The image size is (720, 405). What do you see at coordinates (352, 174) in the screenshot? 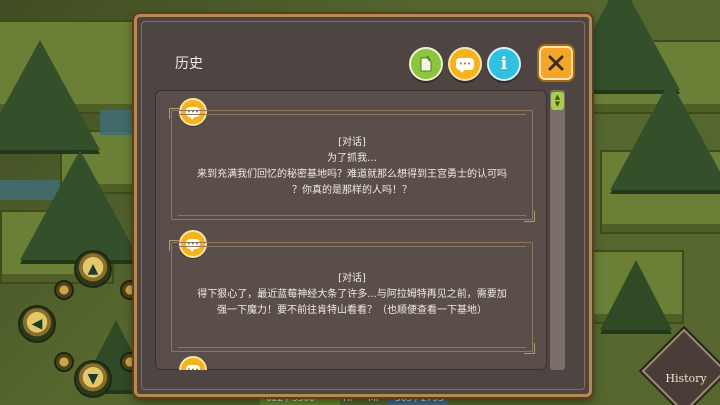
I see `entry-line: 来到充满我们回忆的秘密基地吗？难道就那么想得到王宫勇士的认可吗` at bounding box center [352, 174].